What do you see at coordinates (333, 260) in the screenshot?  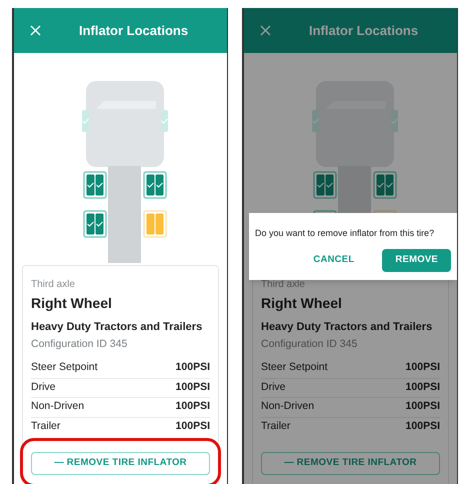 I see `cancel-button: CANCEL` at bounding box center [333, 260].